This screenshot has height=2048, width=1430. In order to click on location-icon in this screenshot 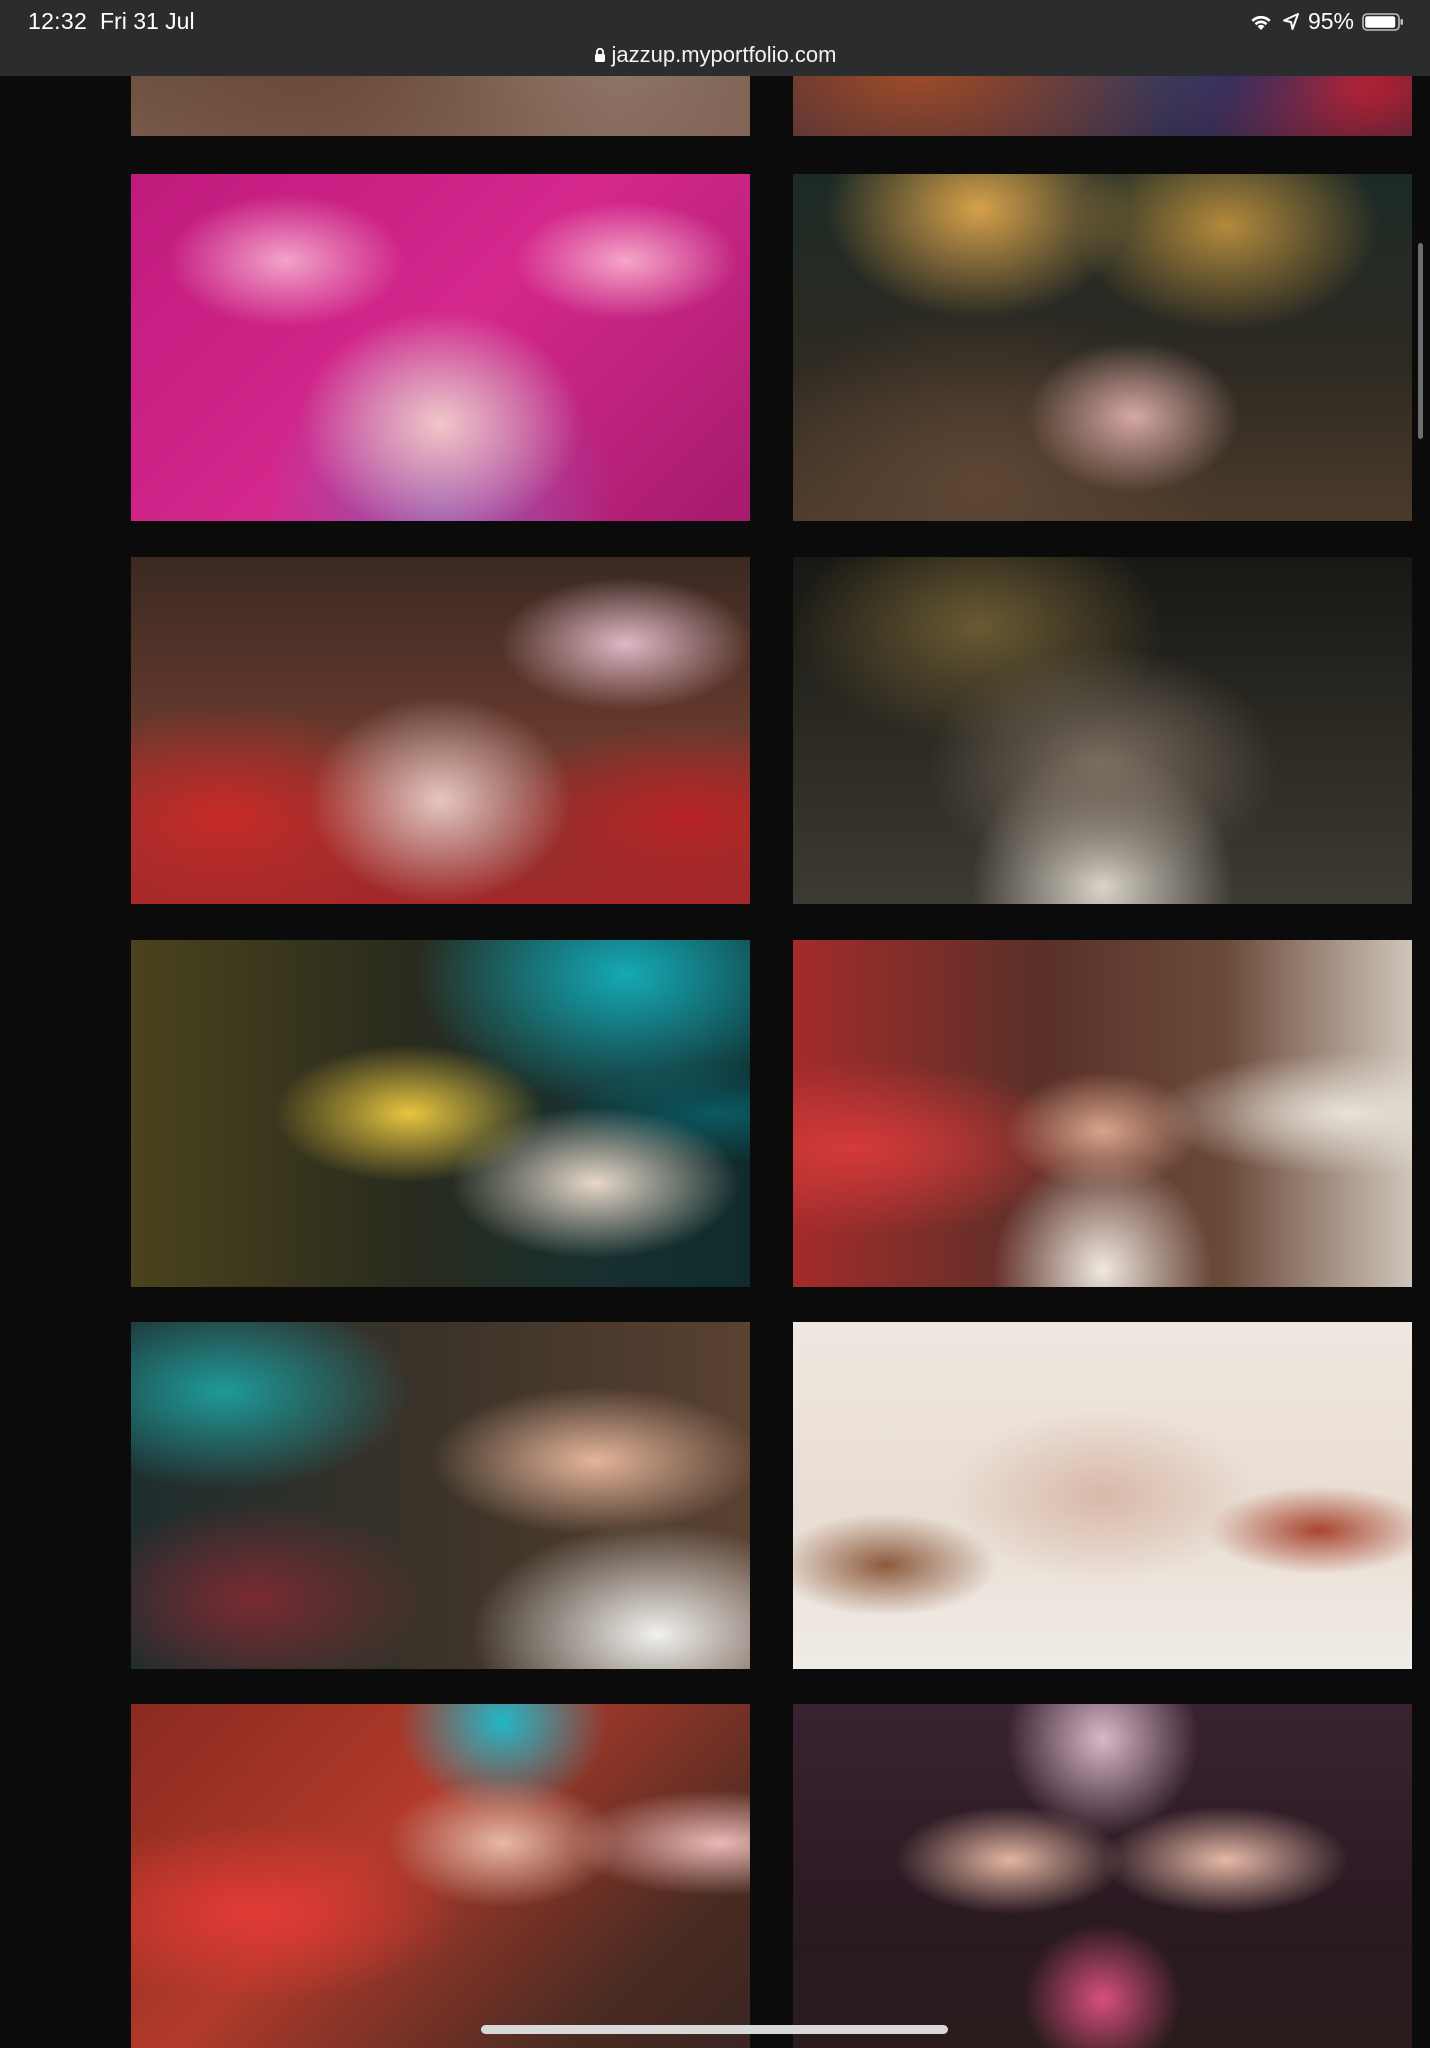, I will do `click(1291, 22)`.